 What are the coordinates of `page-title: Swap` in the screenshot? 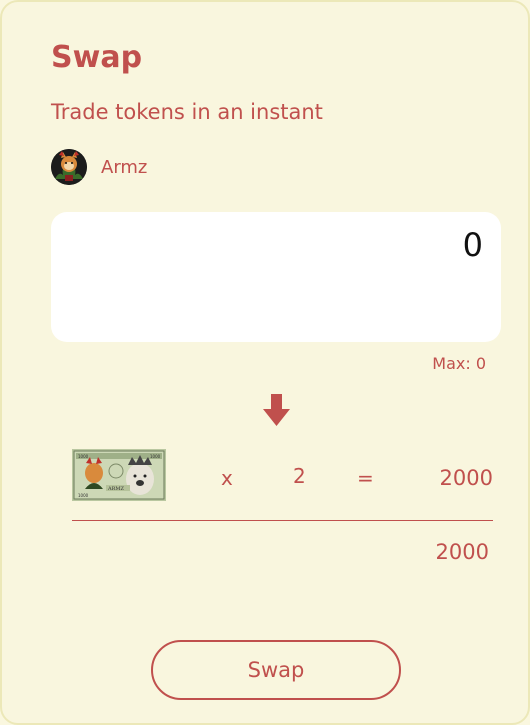 It's located at (97, 57).